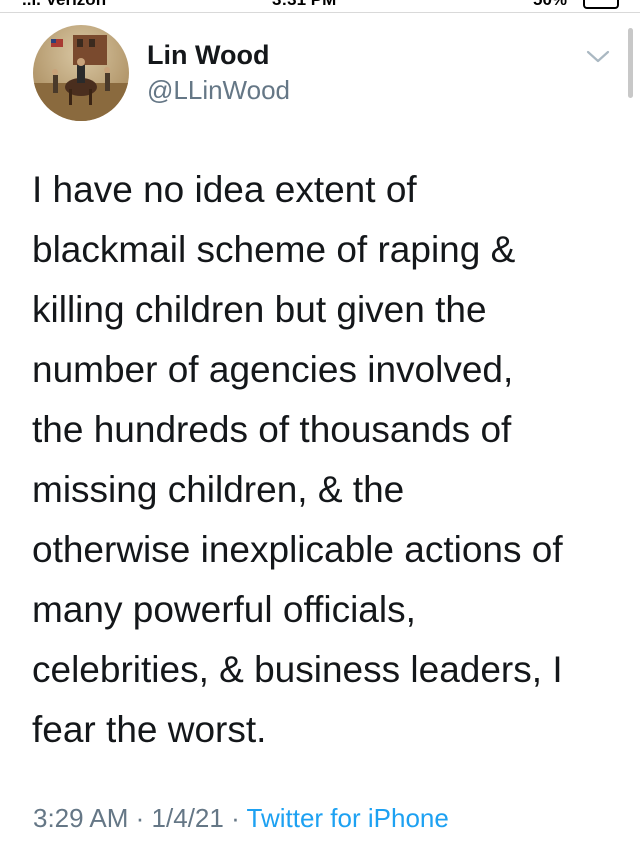 The width and height of the screenshot is (640, 853). I want to click on author-display-name: Lin Wood, so click(208, 55).